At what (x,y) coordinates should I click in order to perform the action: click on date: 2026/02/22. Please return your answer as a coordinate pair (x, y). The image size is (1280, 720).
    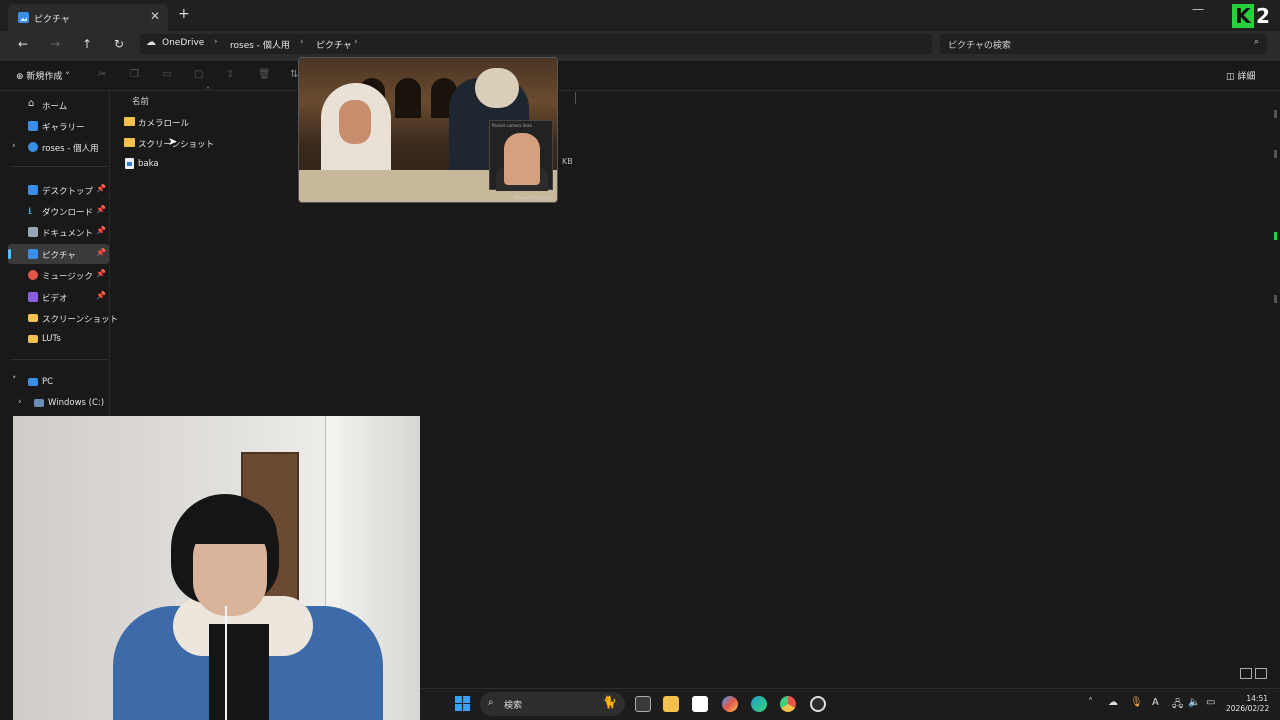
    Looking at the image, I should click on (1248, 708).